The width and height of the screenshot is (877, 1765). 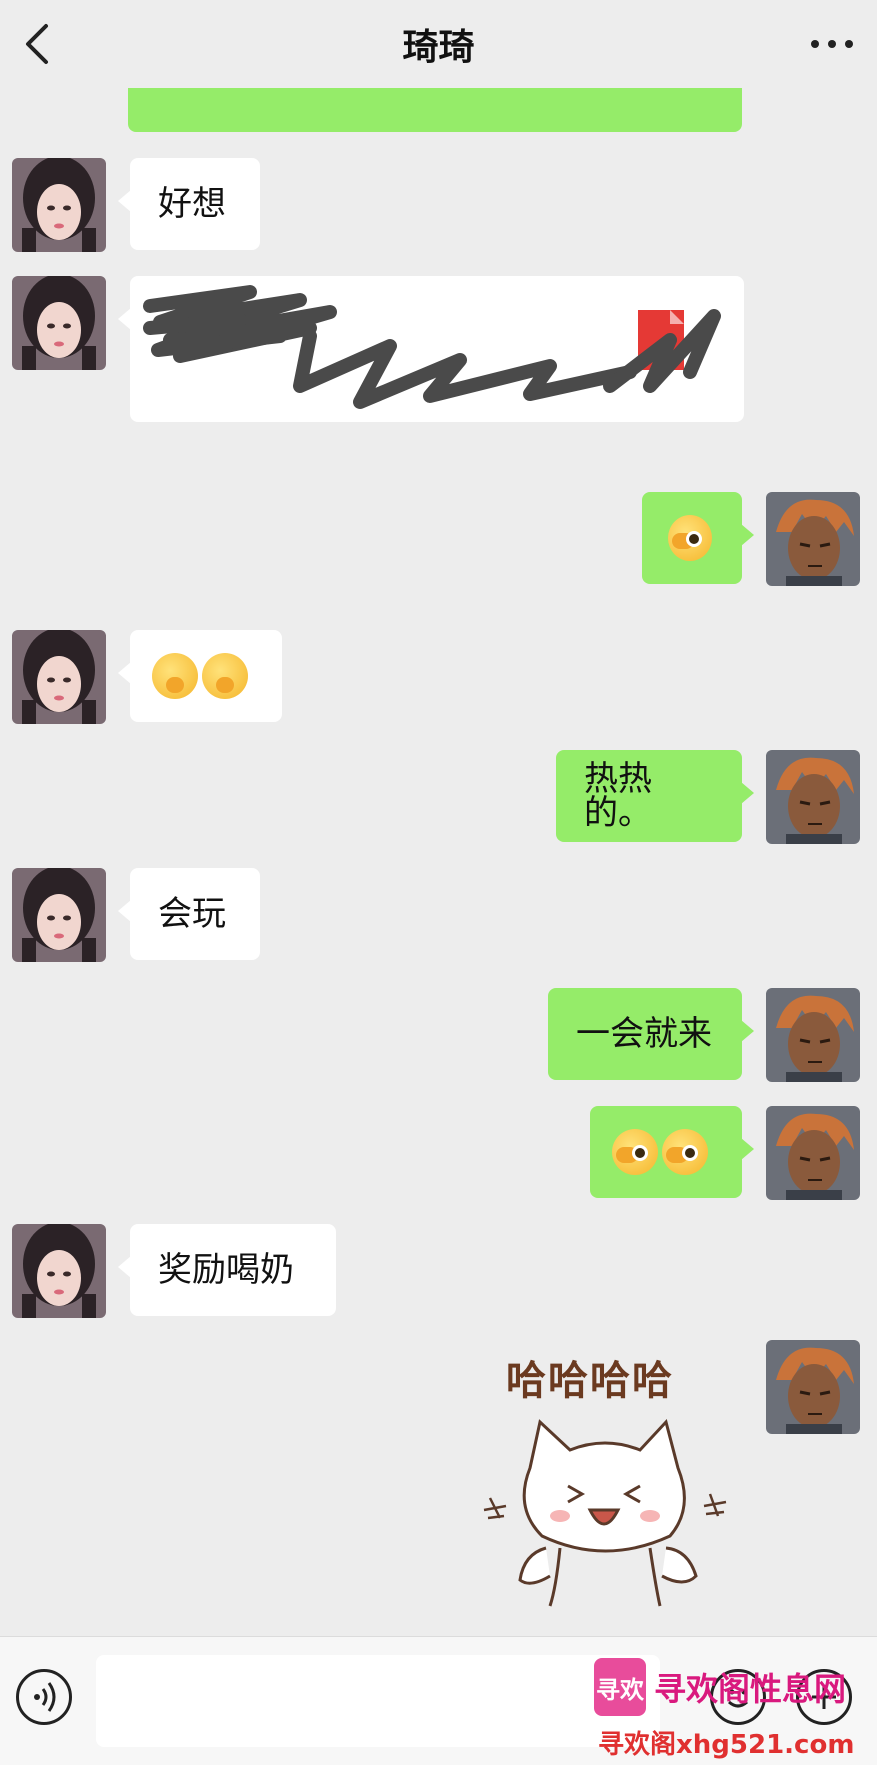 I want to click on more-dots-icon, so click(x=832, y=44).